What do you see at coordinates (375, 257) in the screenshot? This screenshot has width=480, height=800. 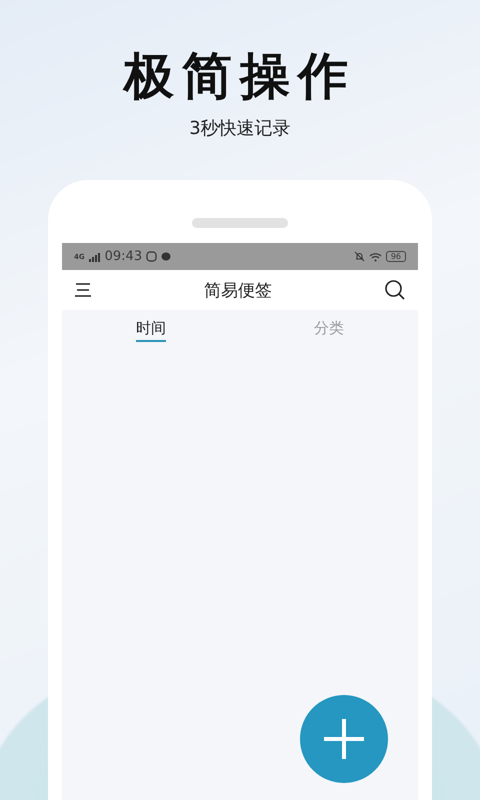 I see `wifi-icon` at bounding box center [375, 257].